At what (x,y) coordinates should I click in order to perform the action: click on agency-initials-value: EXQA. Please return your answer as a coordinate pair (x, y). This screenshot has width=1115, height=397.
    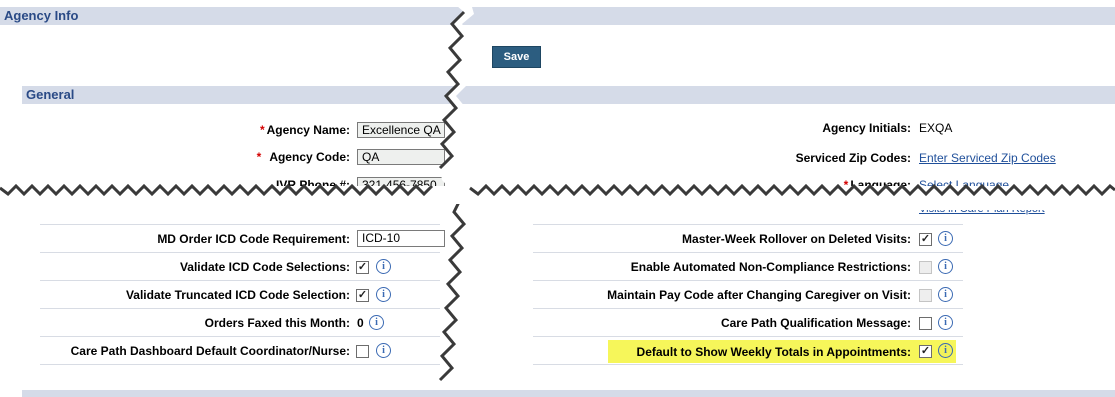
    Looking at the image, I should click on (936, 128).